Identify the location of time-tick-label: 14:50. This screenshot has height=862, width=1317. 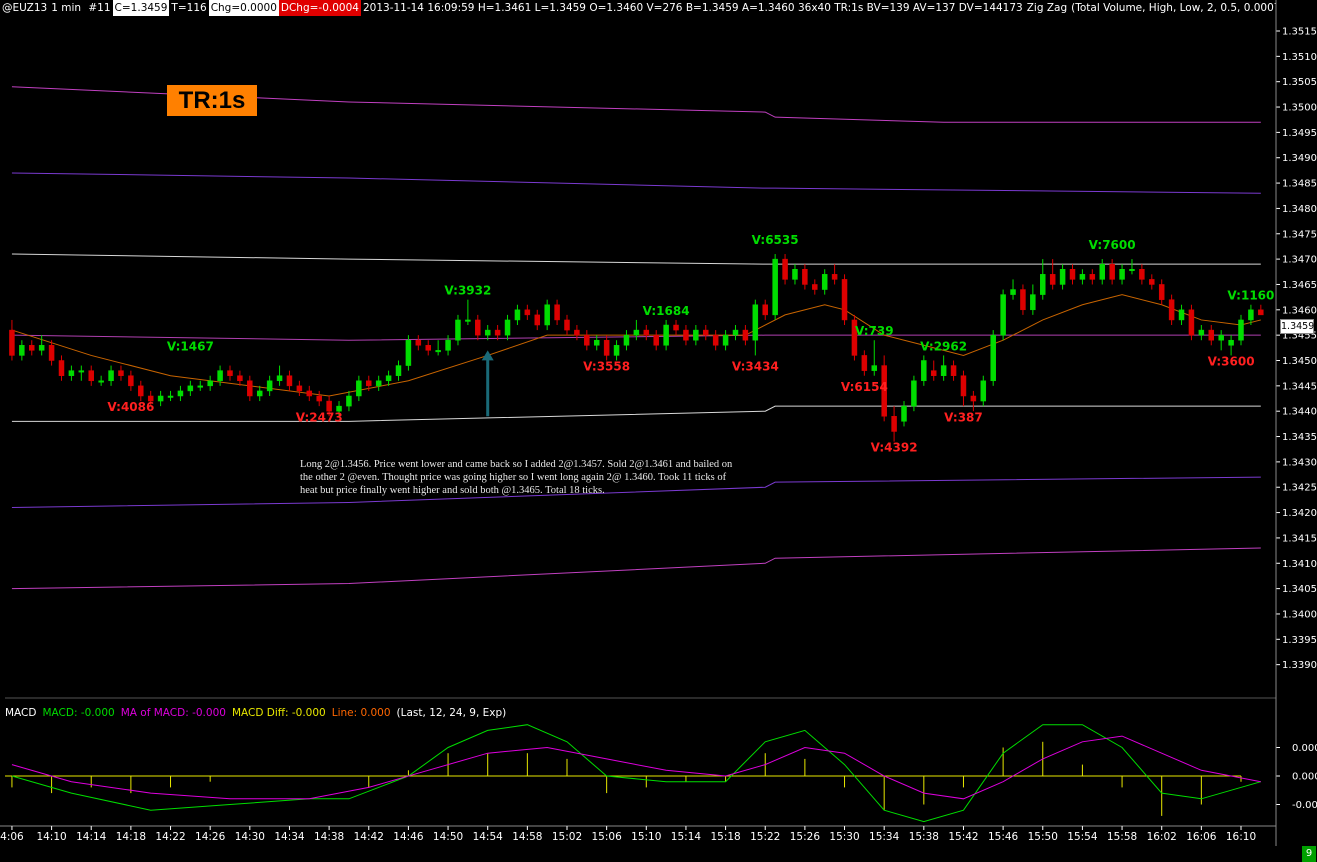
(448, 837).